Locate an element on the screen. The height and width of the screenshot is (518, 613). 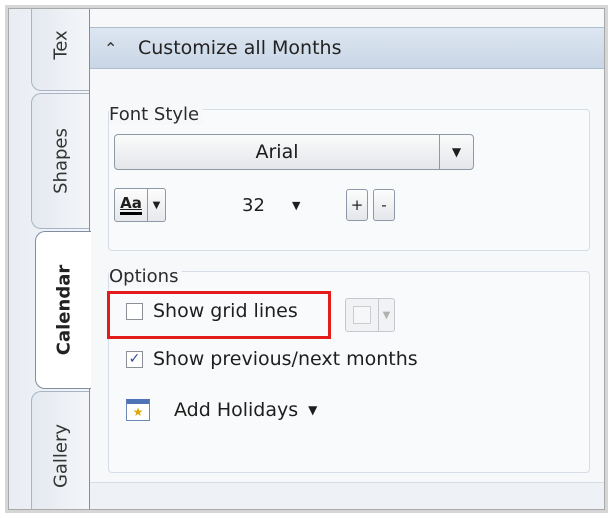
add-holidays-label: Add Holidays is located at coordinates (236, 410).